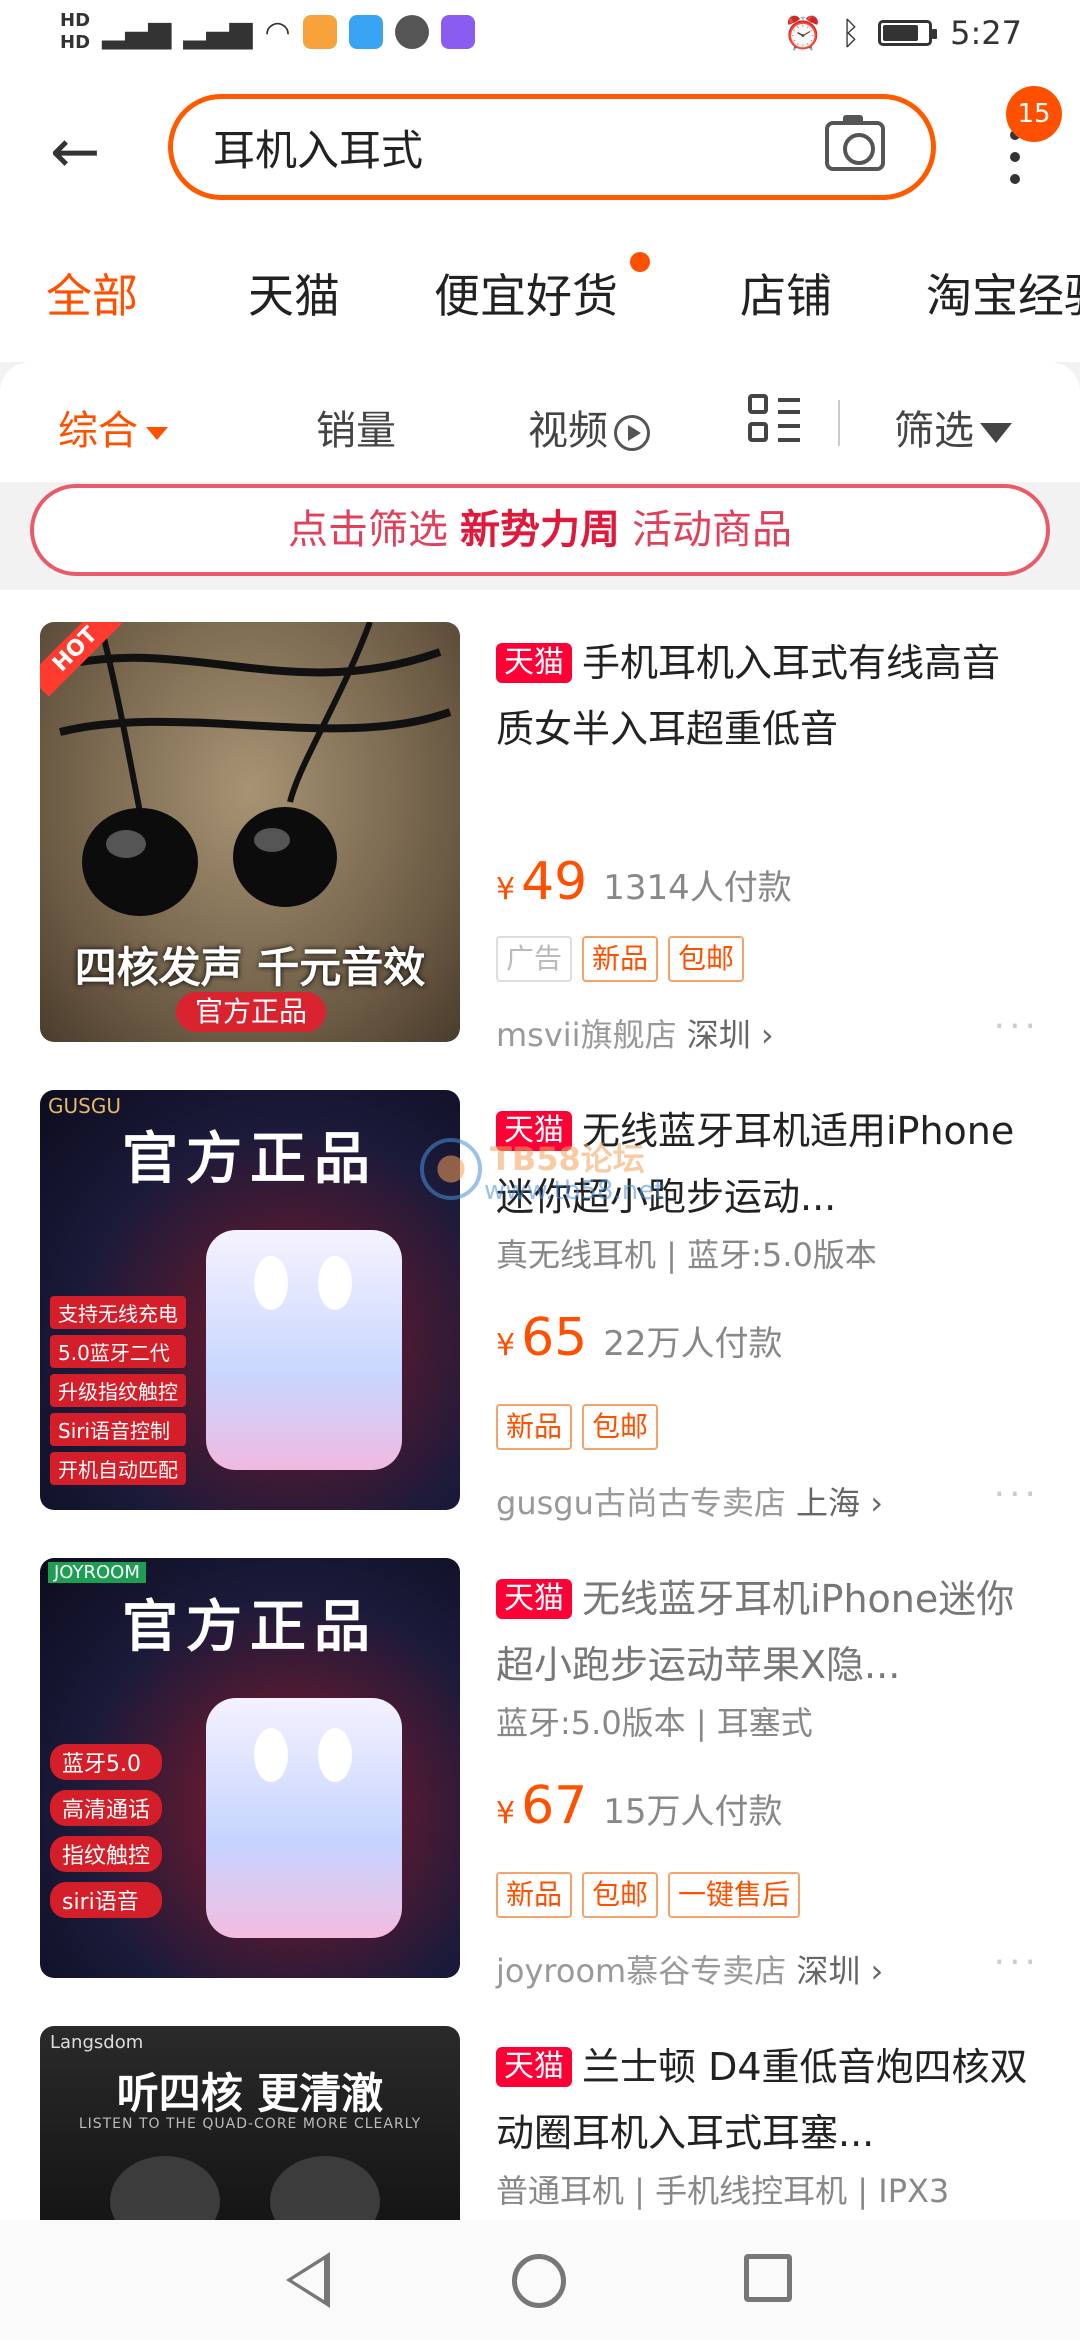 Image resolution: width=1080 pixels, height=2340 pixels. Describe the element at coordinates (712, 530) in the screenshot. I see `promo-suffix: 活动商品` at that location.